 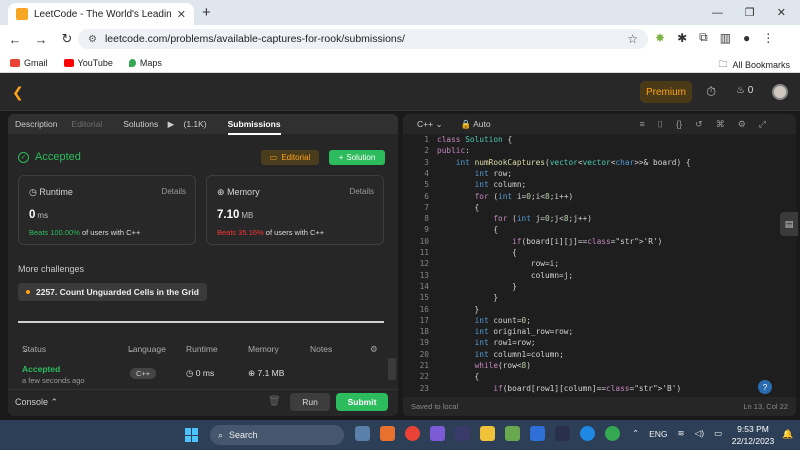 I want to click on leetcode-logo-icon: ❮, so click(x=19, y=92).